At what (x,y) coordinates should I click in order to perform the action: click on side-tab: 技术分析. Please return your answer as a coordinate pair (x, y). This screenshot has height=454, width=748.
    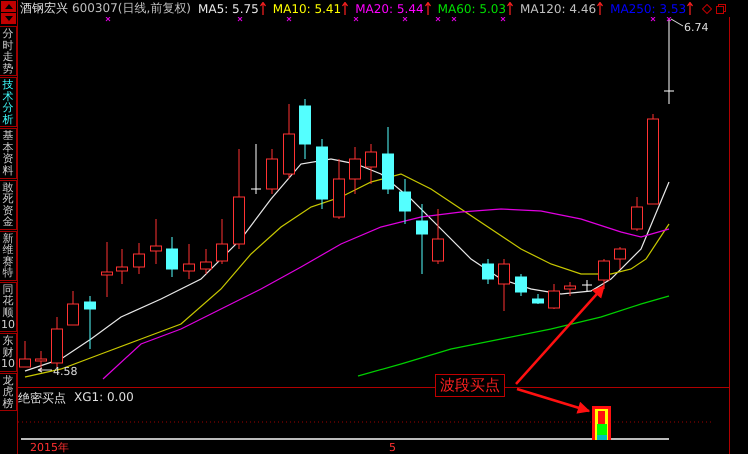
    Looking at the image, I should click on (8, 102).